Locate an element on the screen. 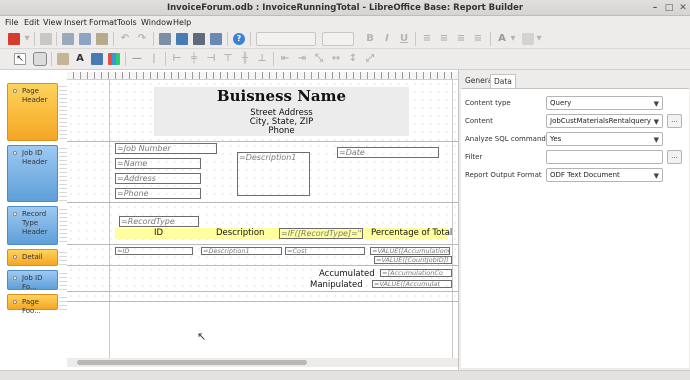  background-color-dropdown-icon: ▾ is located at coordinates (539, 39).